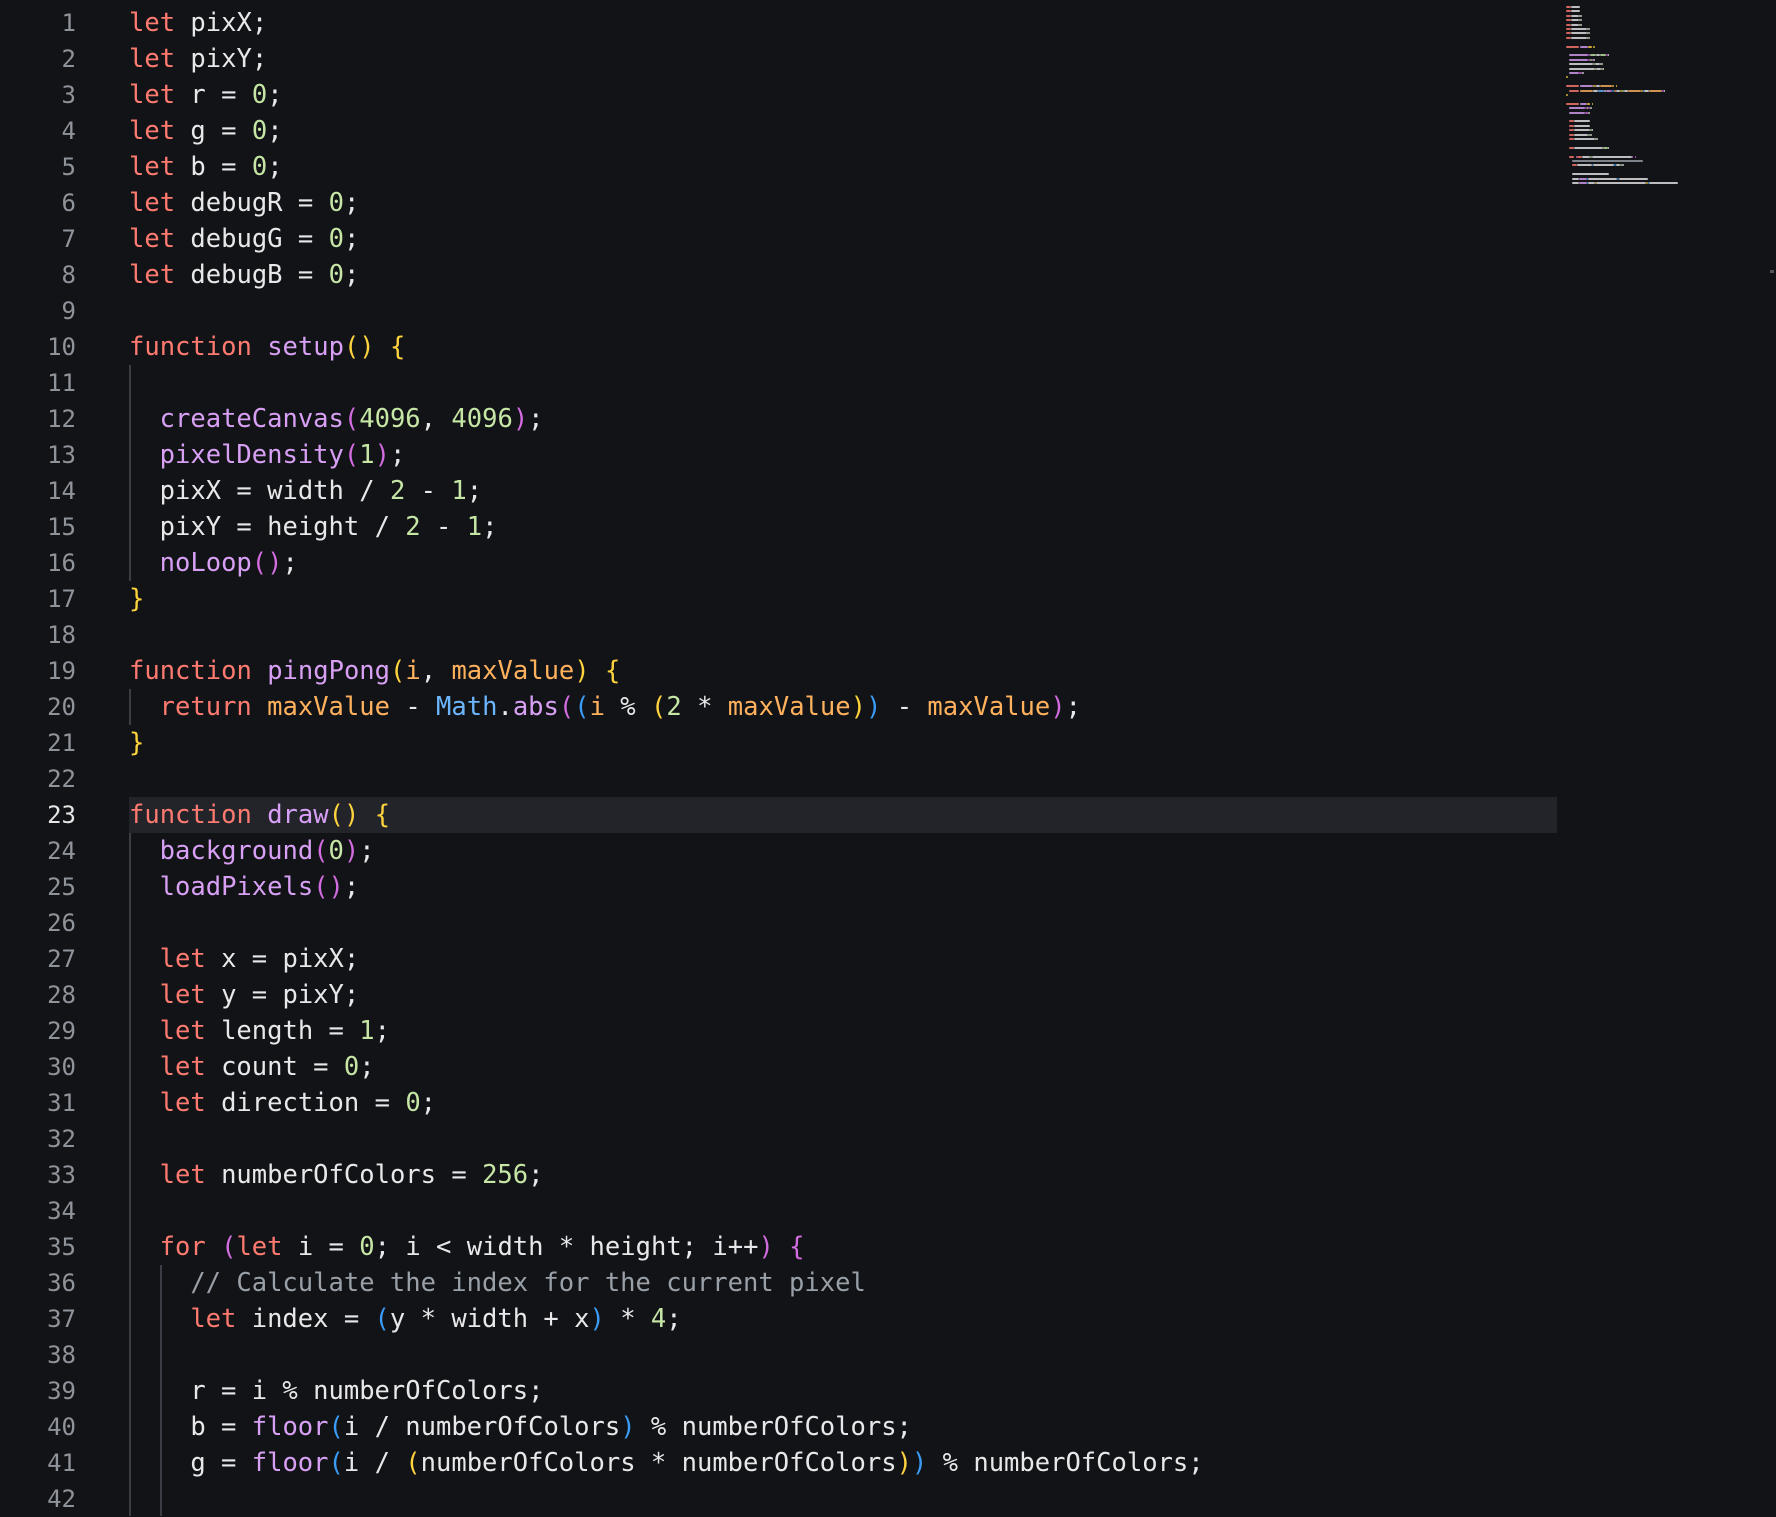  What do you see at coordinates (351, 851) in the screenshot?
I see `code-token: )` at bounding box center [351, 851].